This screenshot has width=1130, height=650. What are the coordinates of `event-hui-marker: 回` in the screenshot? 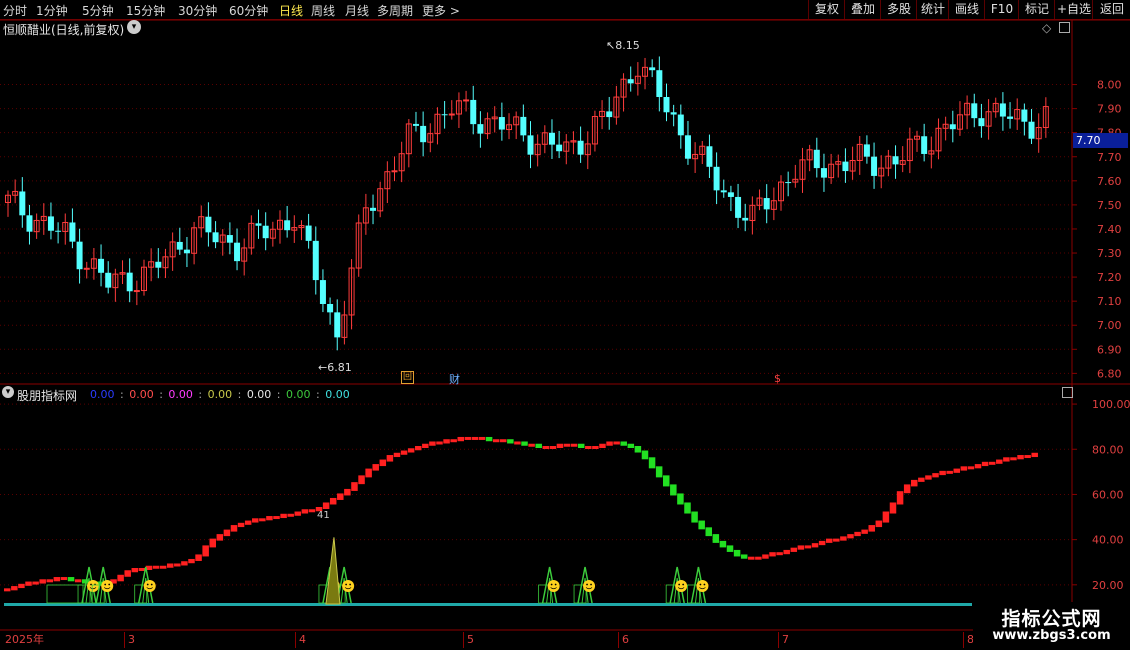 It's located at (407, 377).